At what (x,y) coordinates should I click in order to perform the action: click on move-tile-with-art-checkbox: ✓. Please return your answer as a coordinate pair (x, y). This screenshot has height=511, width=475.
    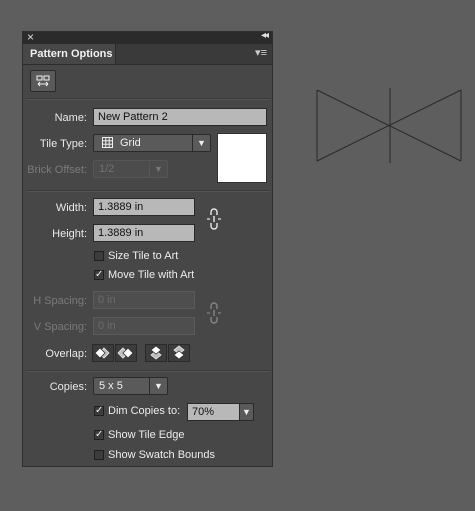
    Looking at the image, I should click on (99, 275).